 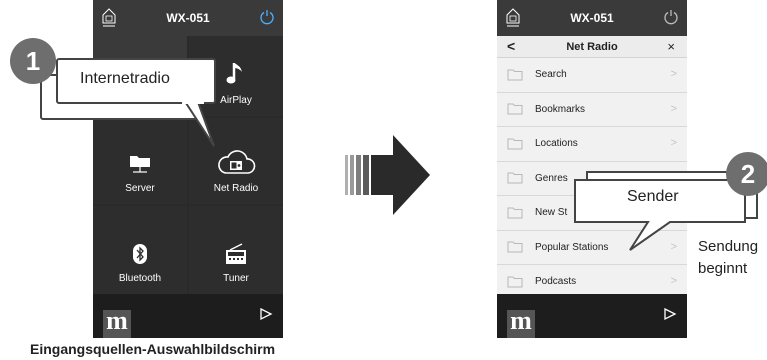 What do you see at coordinates (728, 258) in the screenshot?
I see `playback-note: Sendung beginnt` at bounding box center [728, 258].